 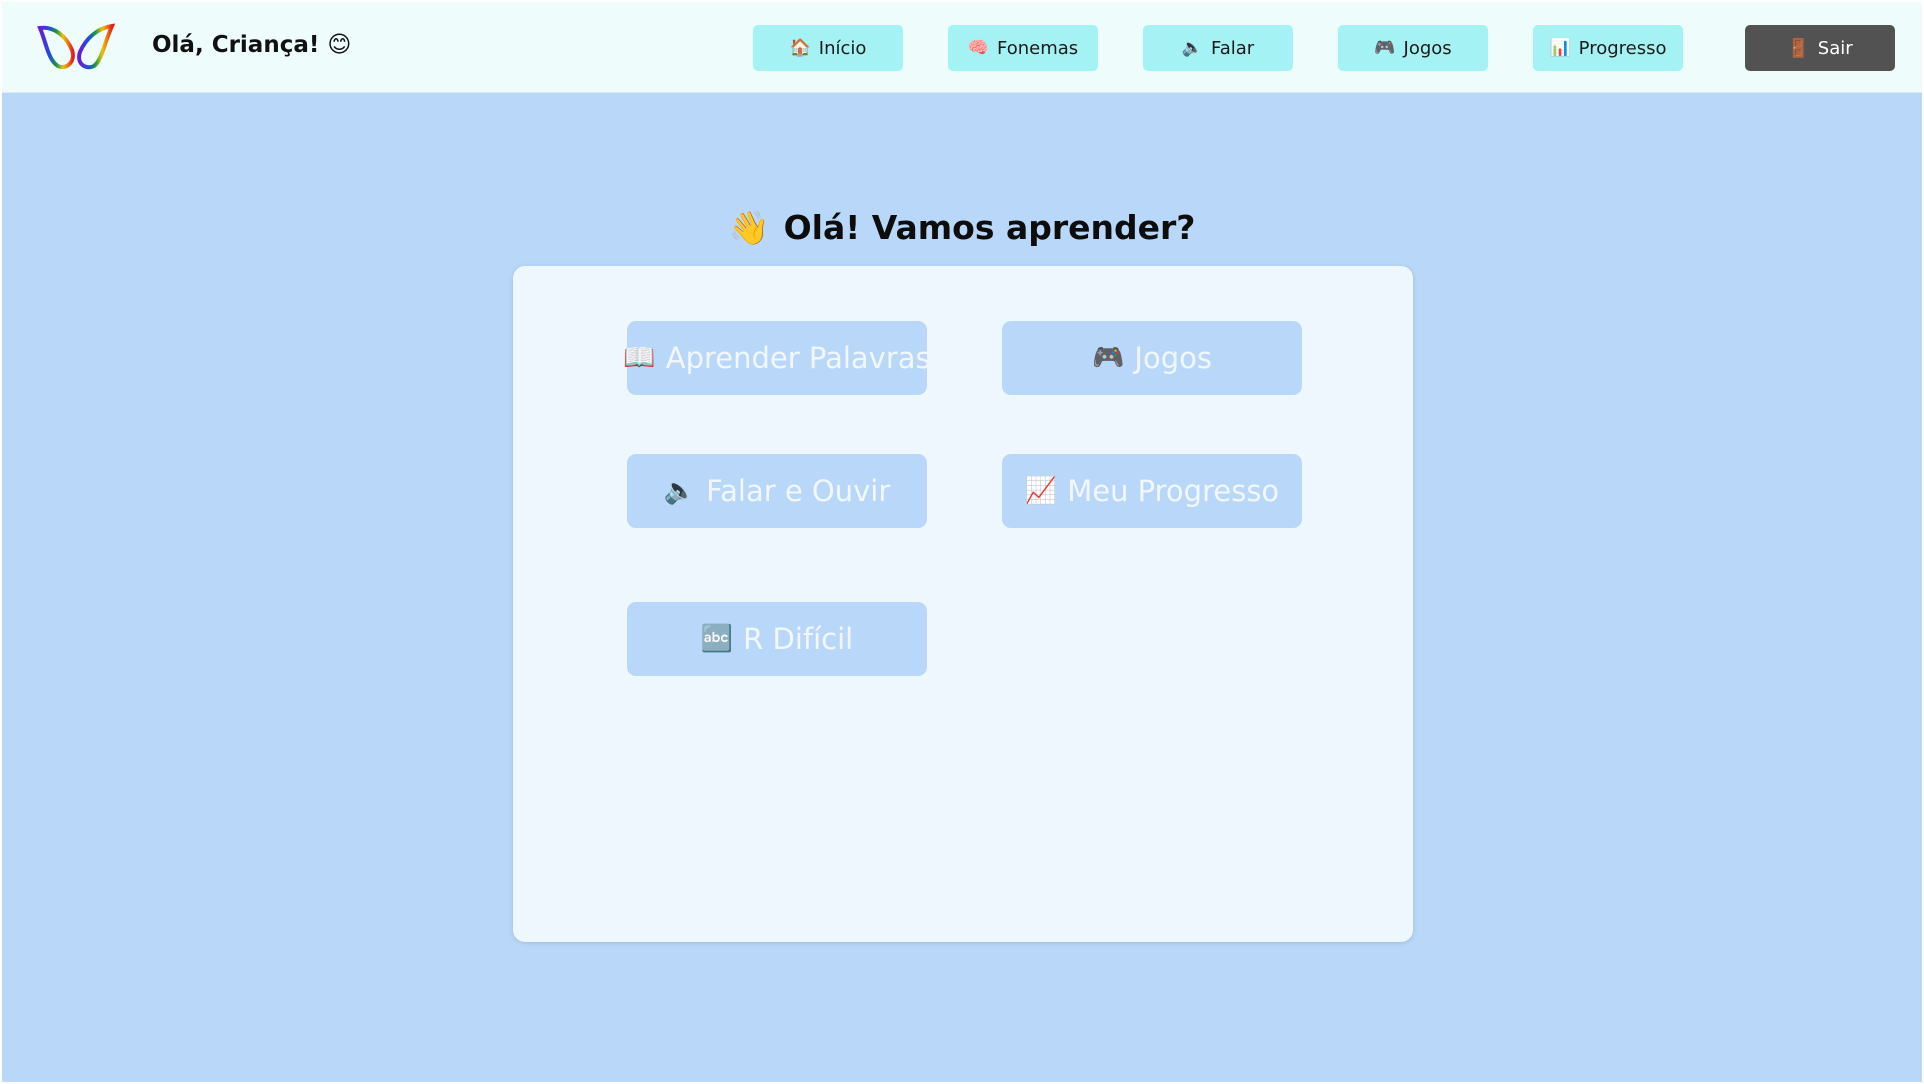 I want to click on butterfly-logo-icon, so click(x=76, y=46).